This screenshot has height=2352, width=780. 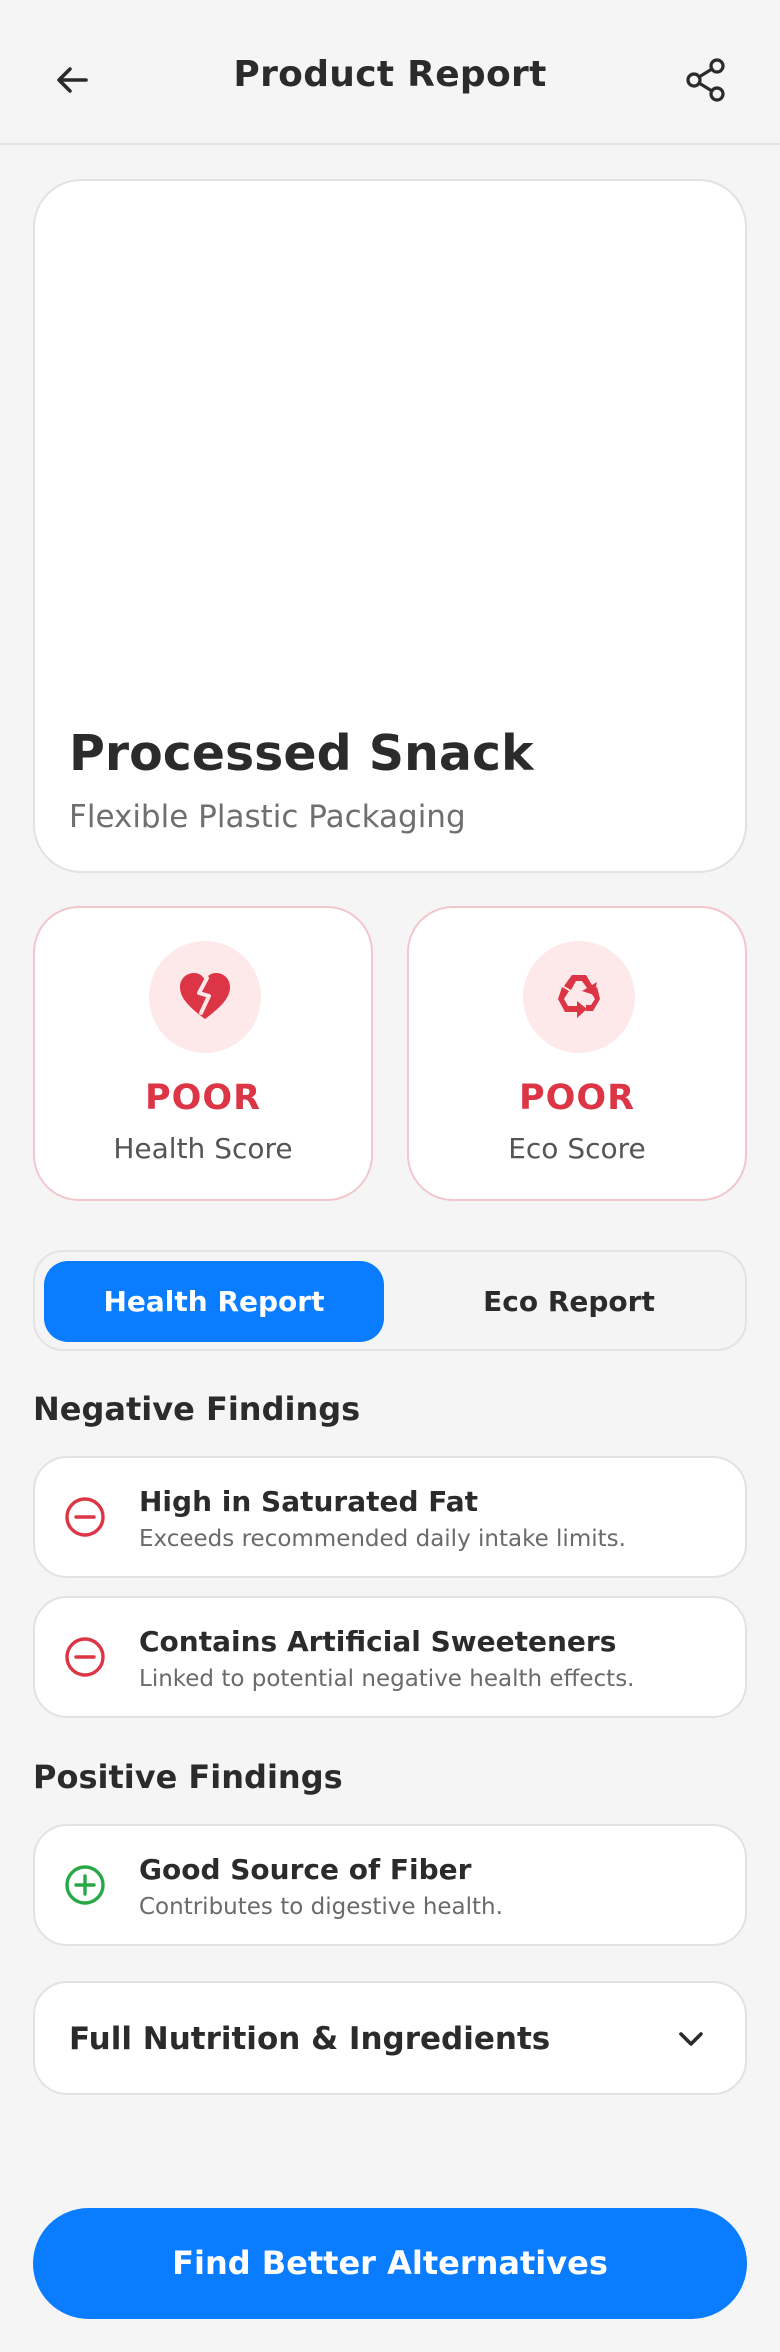 I want to click on health-score-card: POOR Health Score, so click(x=203, y=1053).